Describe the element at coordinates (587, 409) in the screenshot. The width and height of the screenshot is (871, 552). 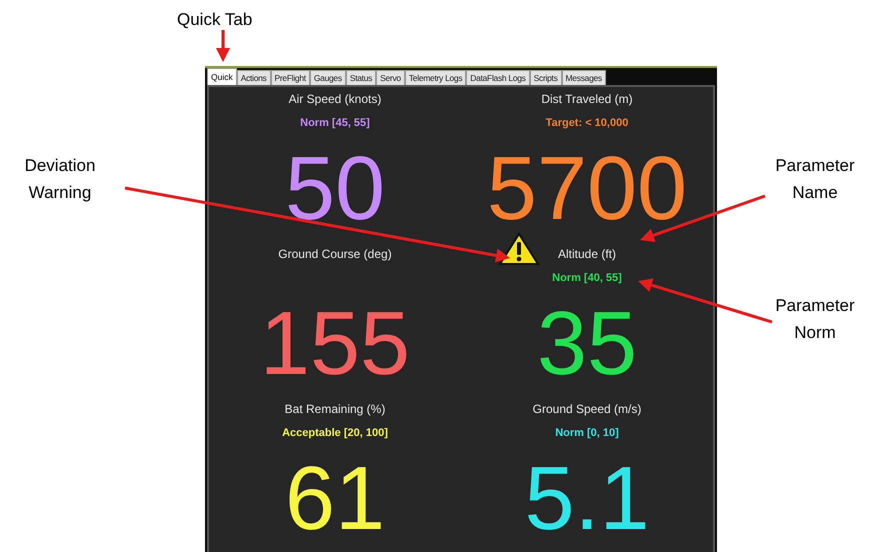
I see `parameter-name: Ground Speed (m/s)` at that location.